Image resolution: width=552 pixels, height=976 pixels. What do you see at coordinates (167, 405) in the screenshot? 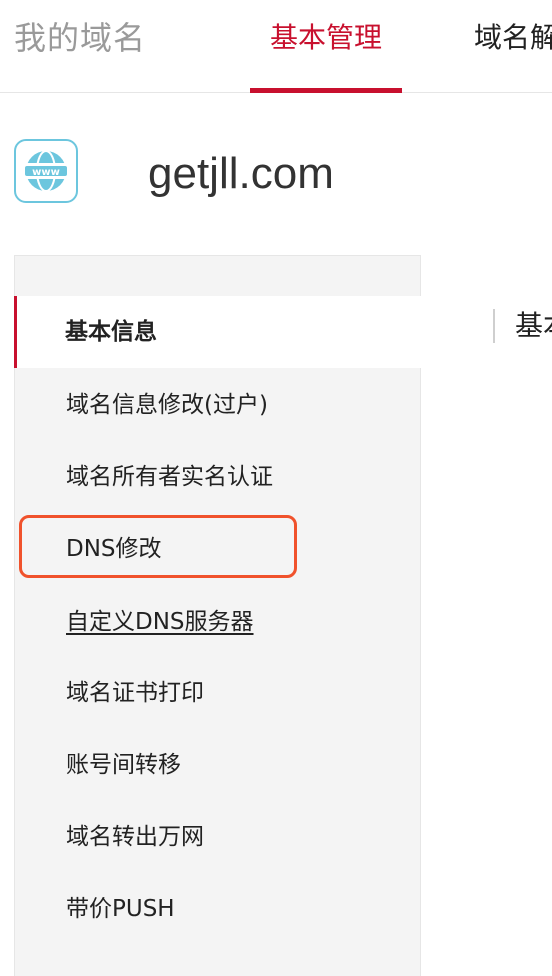
I see `sidebar-item-label: 域名信息修改(过户)` at bounding box center [167, 405].